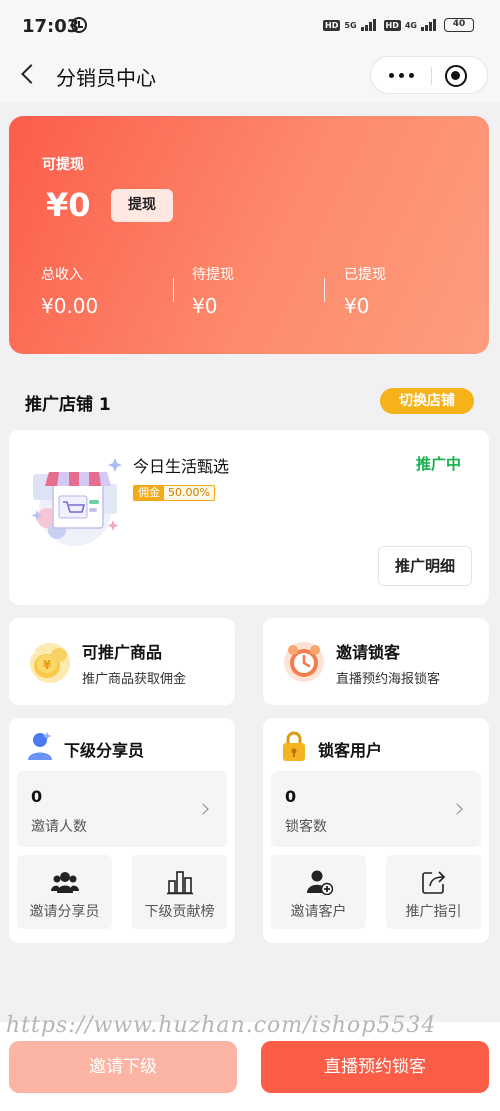 This screenshot has width=500, height=1111. What do you see at coordinates (179, 912) in the screenshot?
I see `action-label: 下级贡献榜` at bounding box center [179, 912].